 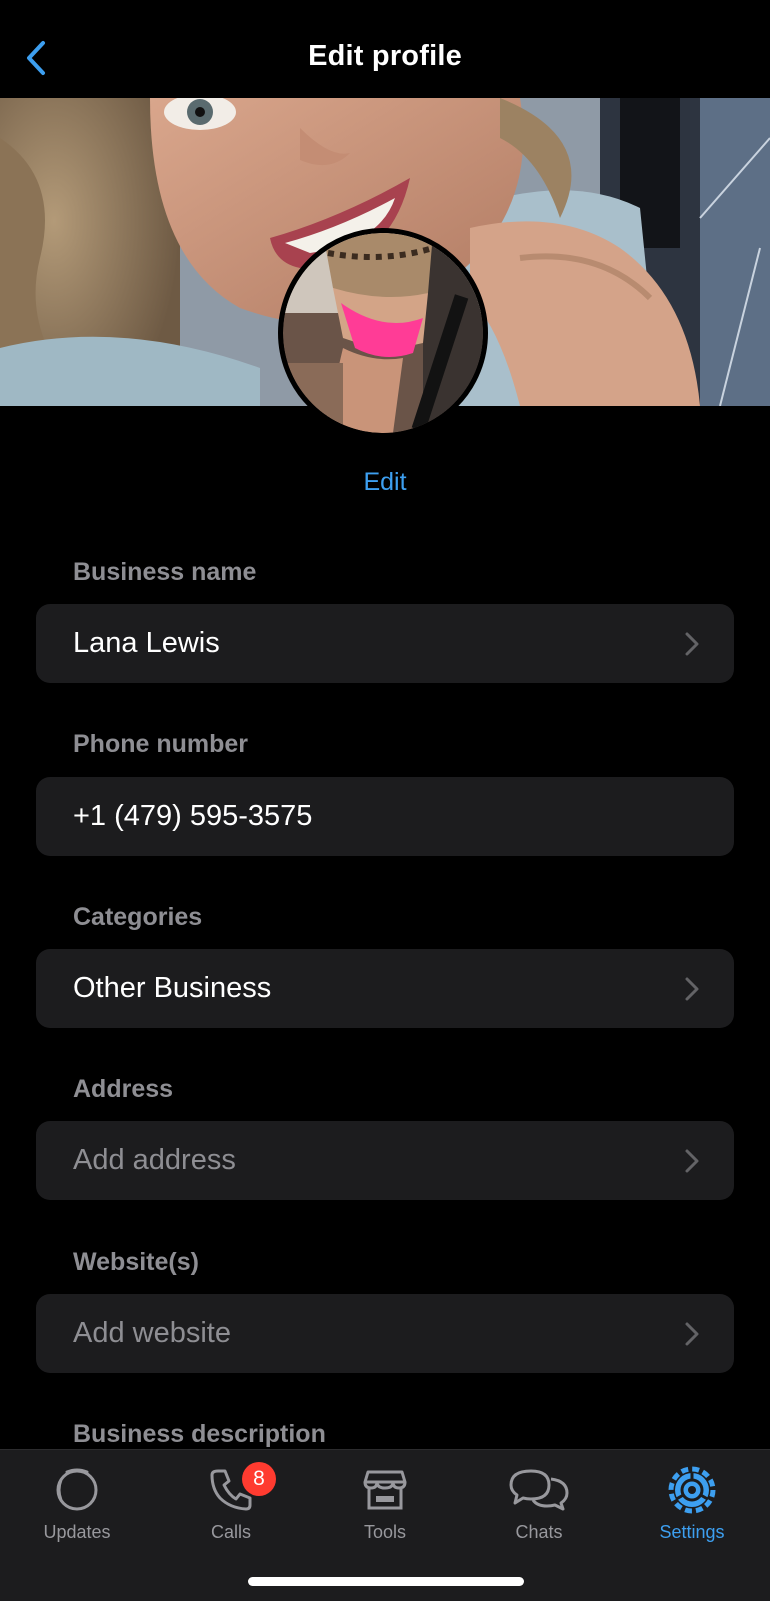 I want to click on website-field: Add website, so click(x=385, y=1333).